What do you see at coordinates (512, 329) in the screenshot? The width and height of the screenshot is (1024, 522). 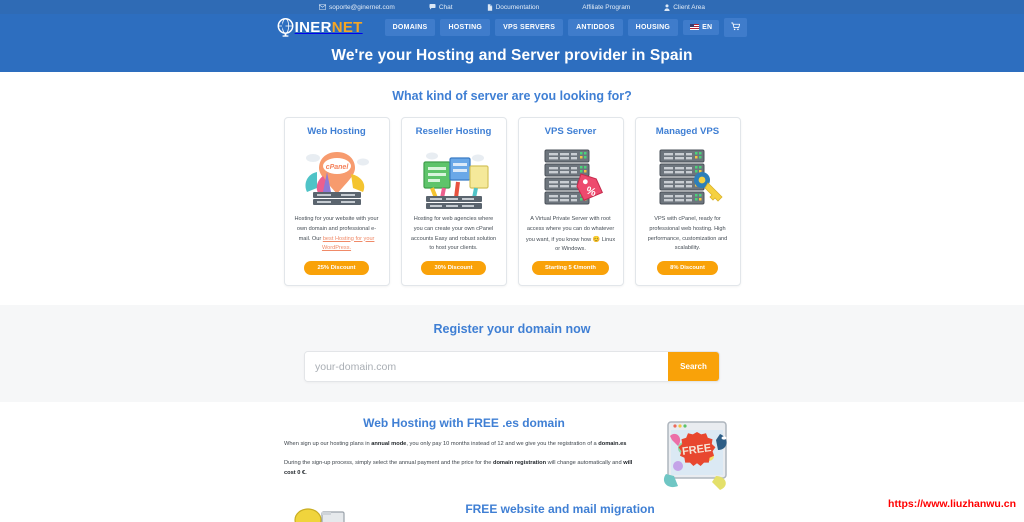 I see `domain-search-heading: Register your domain now` at bounding box center [512, 329].